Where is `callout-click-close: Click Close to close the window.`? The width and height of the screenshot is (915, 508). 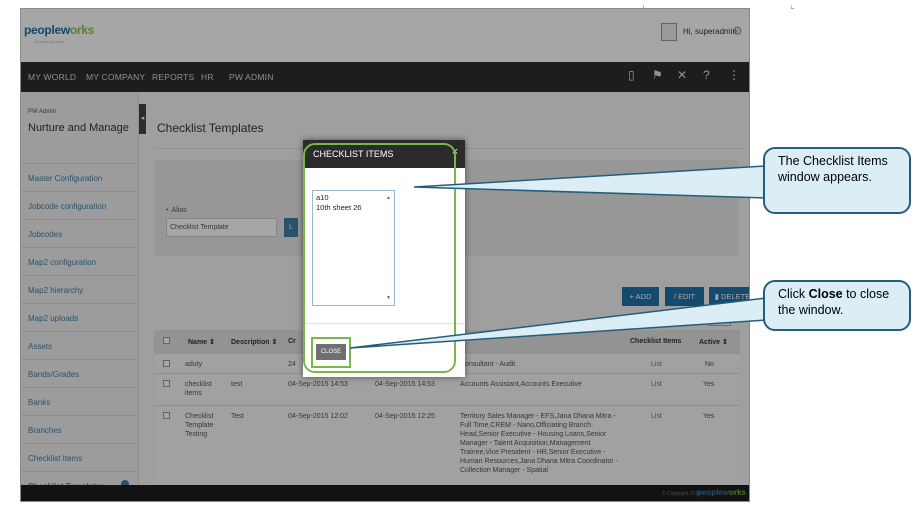
callout-click-close: Click Close to close the window. is located at coordinates (837, 305).